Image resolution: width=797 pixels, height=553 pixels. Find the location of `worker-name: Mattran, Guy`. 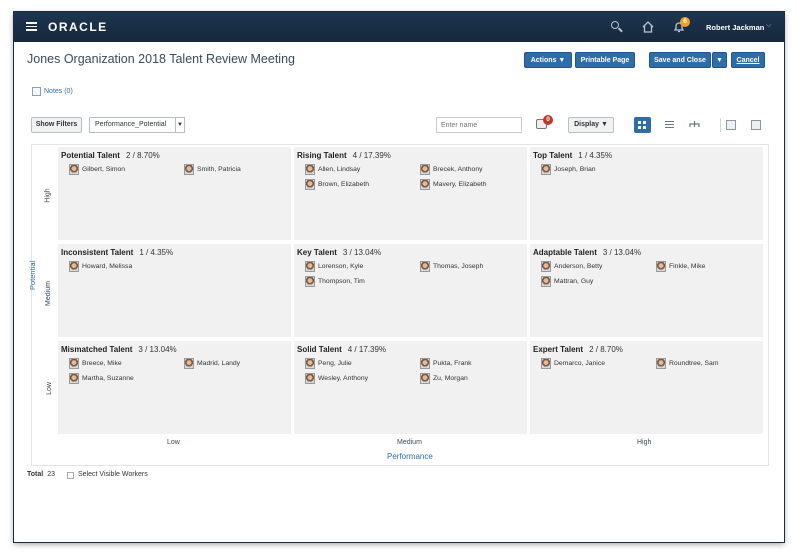

worker-name: Mattran, Guy is located at coordinates (574, 281).